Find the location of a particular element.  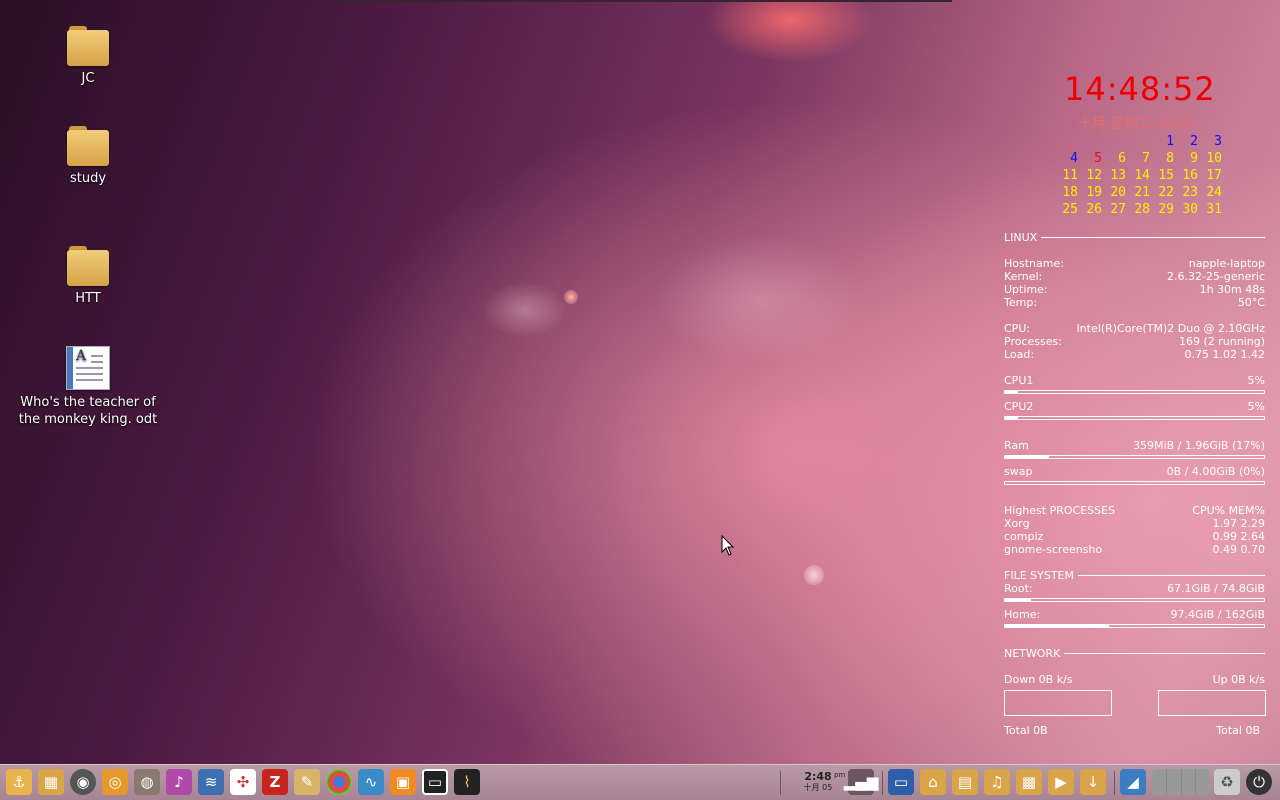

section-heading: LINUX is located at coordinates (1021, 237).